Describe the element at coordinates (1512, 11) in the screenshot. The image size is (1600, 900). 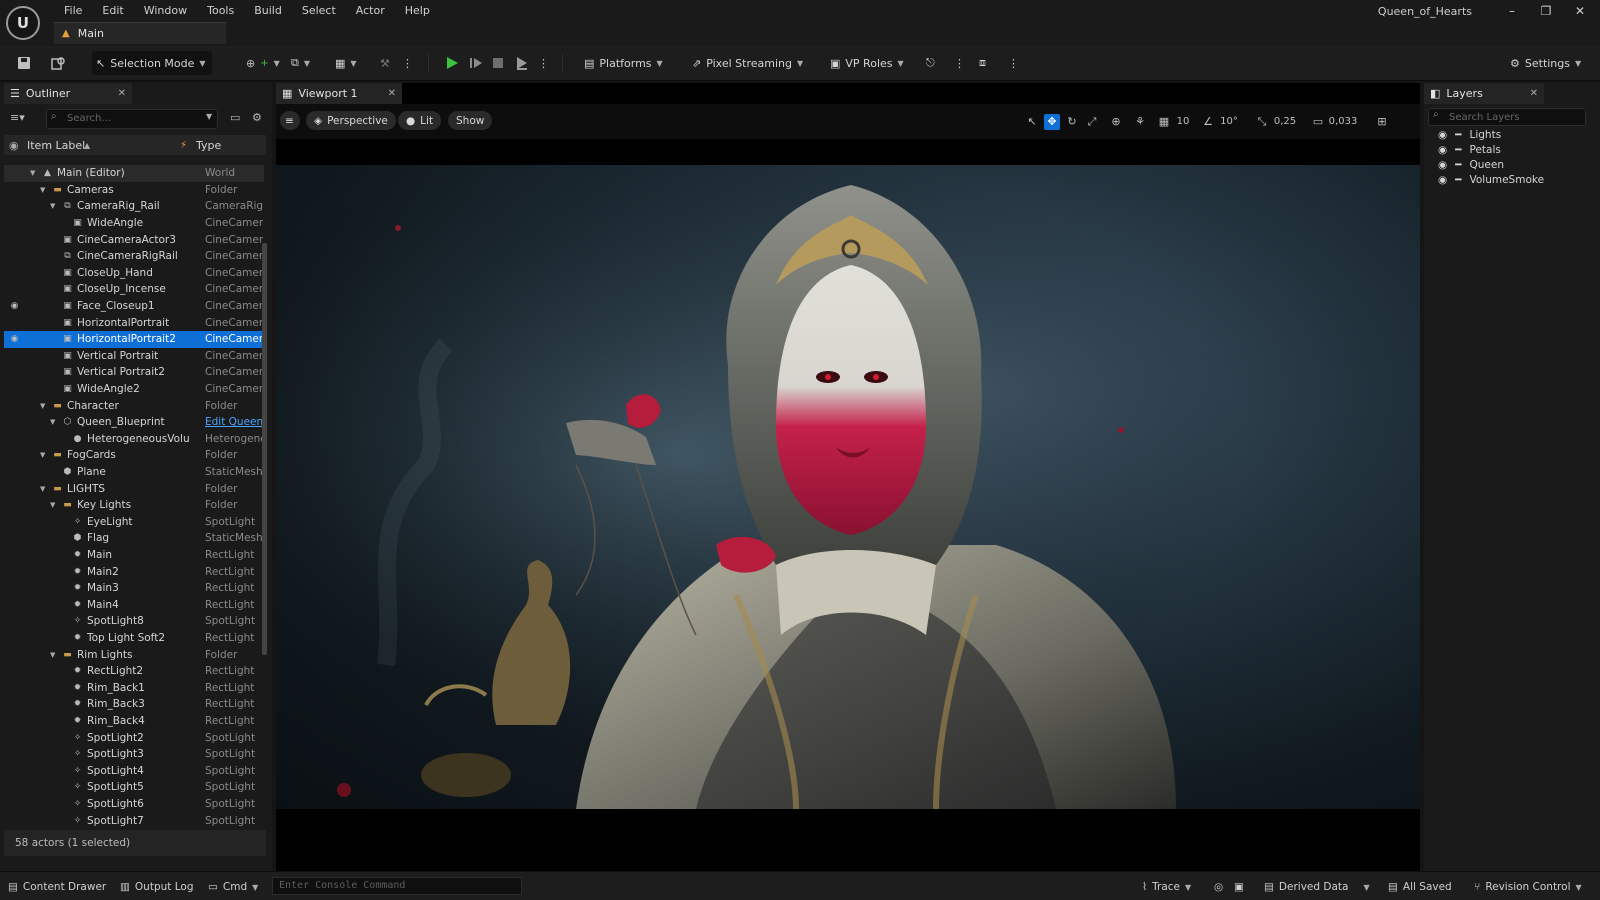
I see `minimize-button: –` at that location.